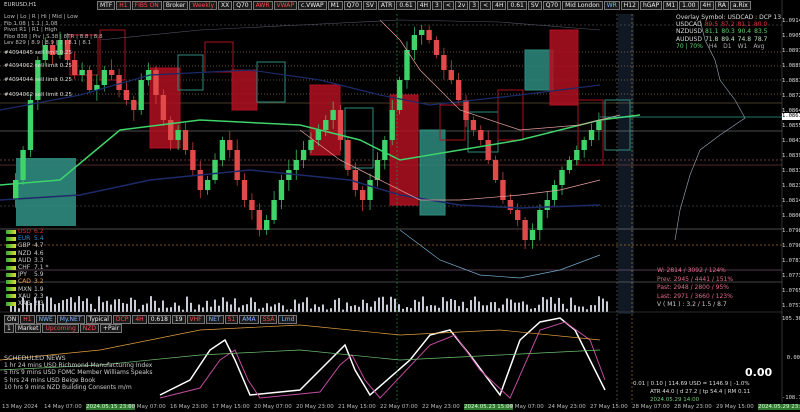 The height and width of the screenshot is (412, 800). I want to click on toolbar-button: +Pair, so click(111, 328).